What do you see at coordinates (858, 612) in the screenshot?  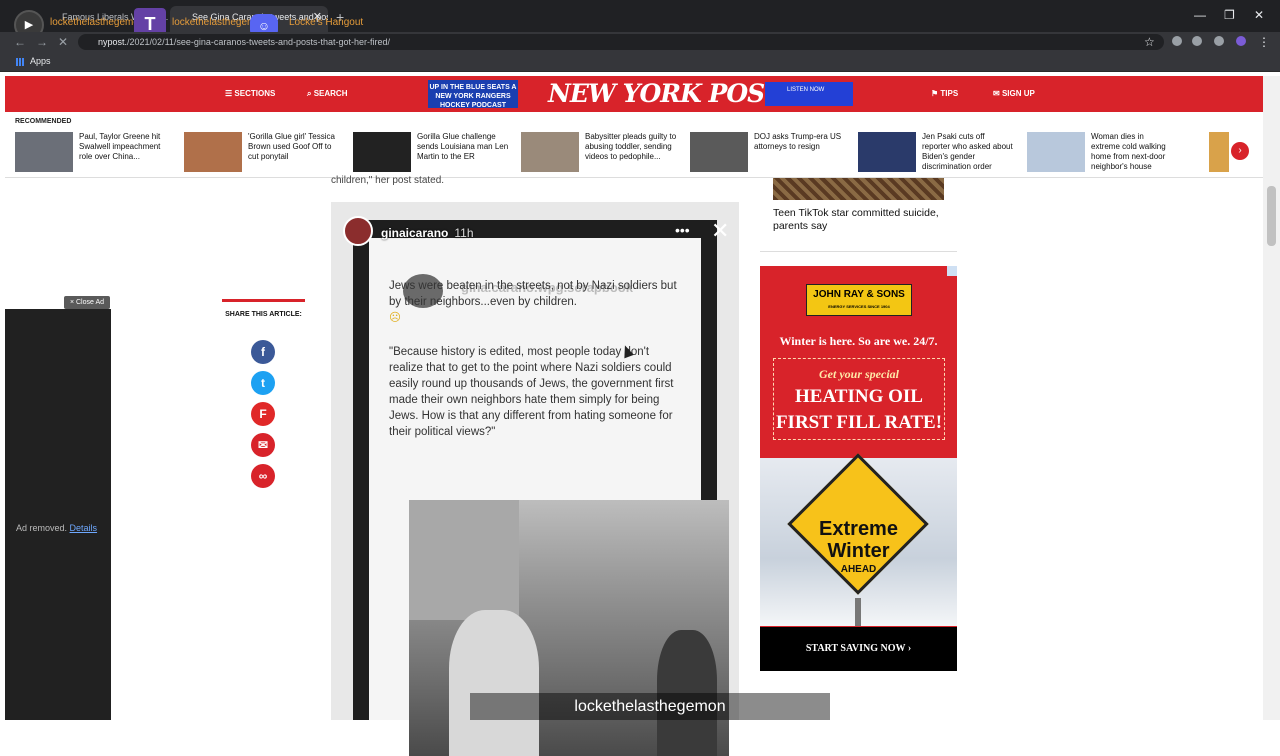 I see `sign-post` at bounding box center [858, 612].